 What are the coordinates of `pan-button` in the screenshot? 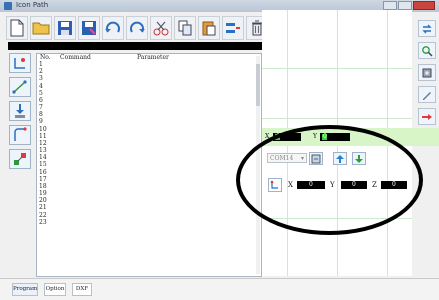 It's located at (427, 72).